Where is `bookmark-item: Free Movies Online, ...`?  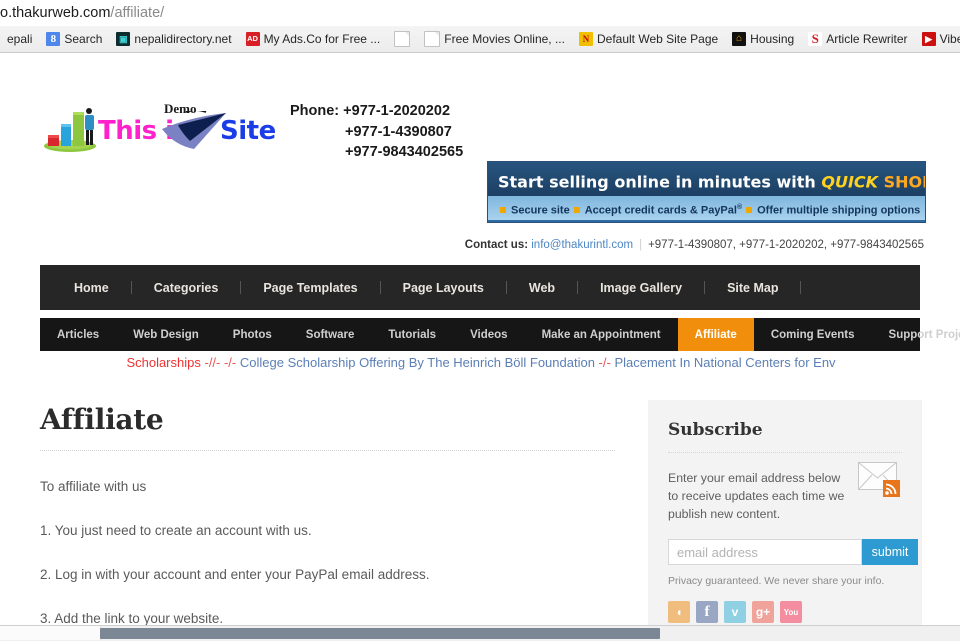
bookmark-item: Free Movies Online, ... is located at coordinates (494, 39).